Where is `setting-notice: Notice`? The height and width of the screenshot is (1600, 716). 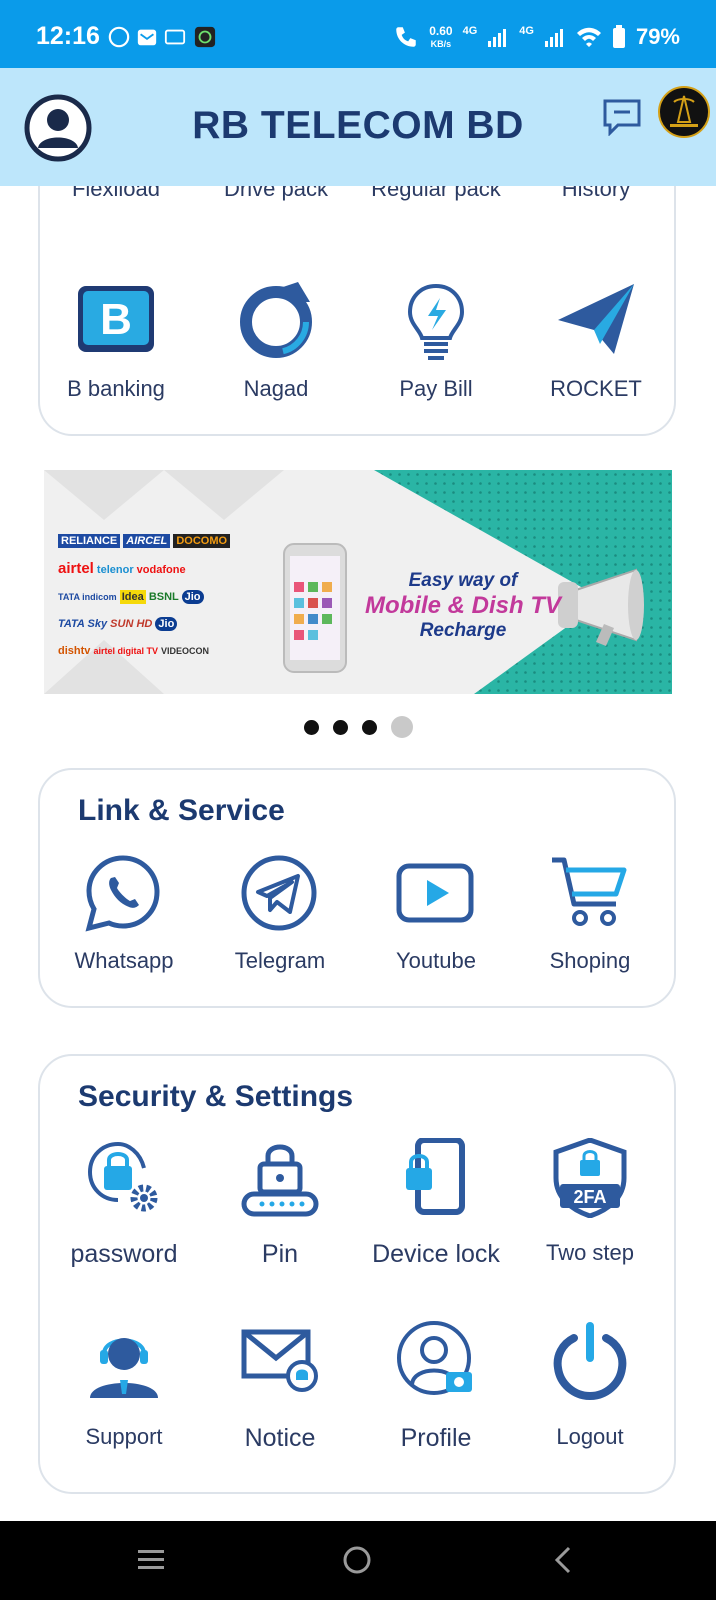
setting-notice: Notice is located at coordinates (280, 1390).